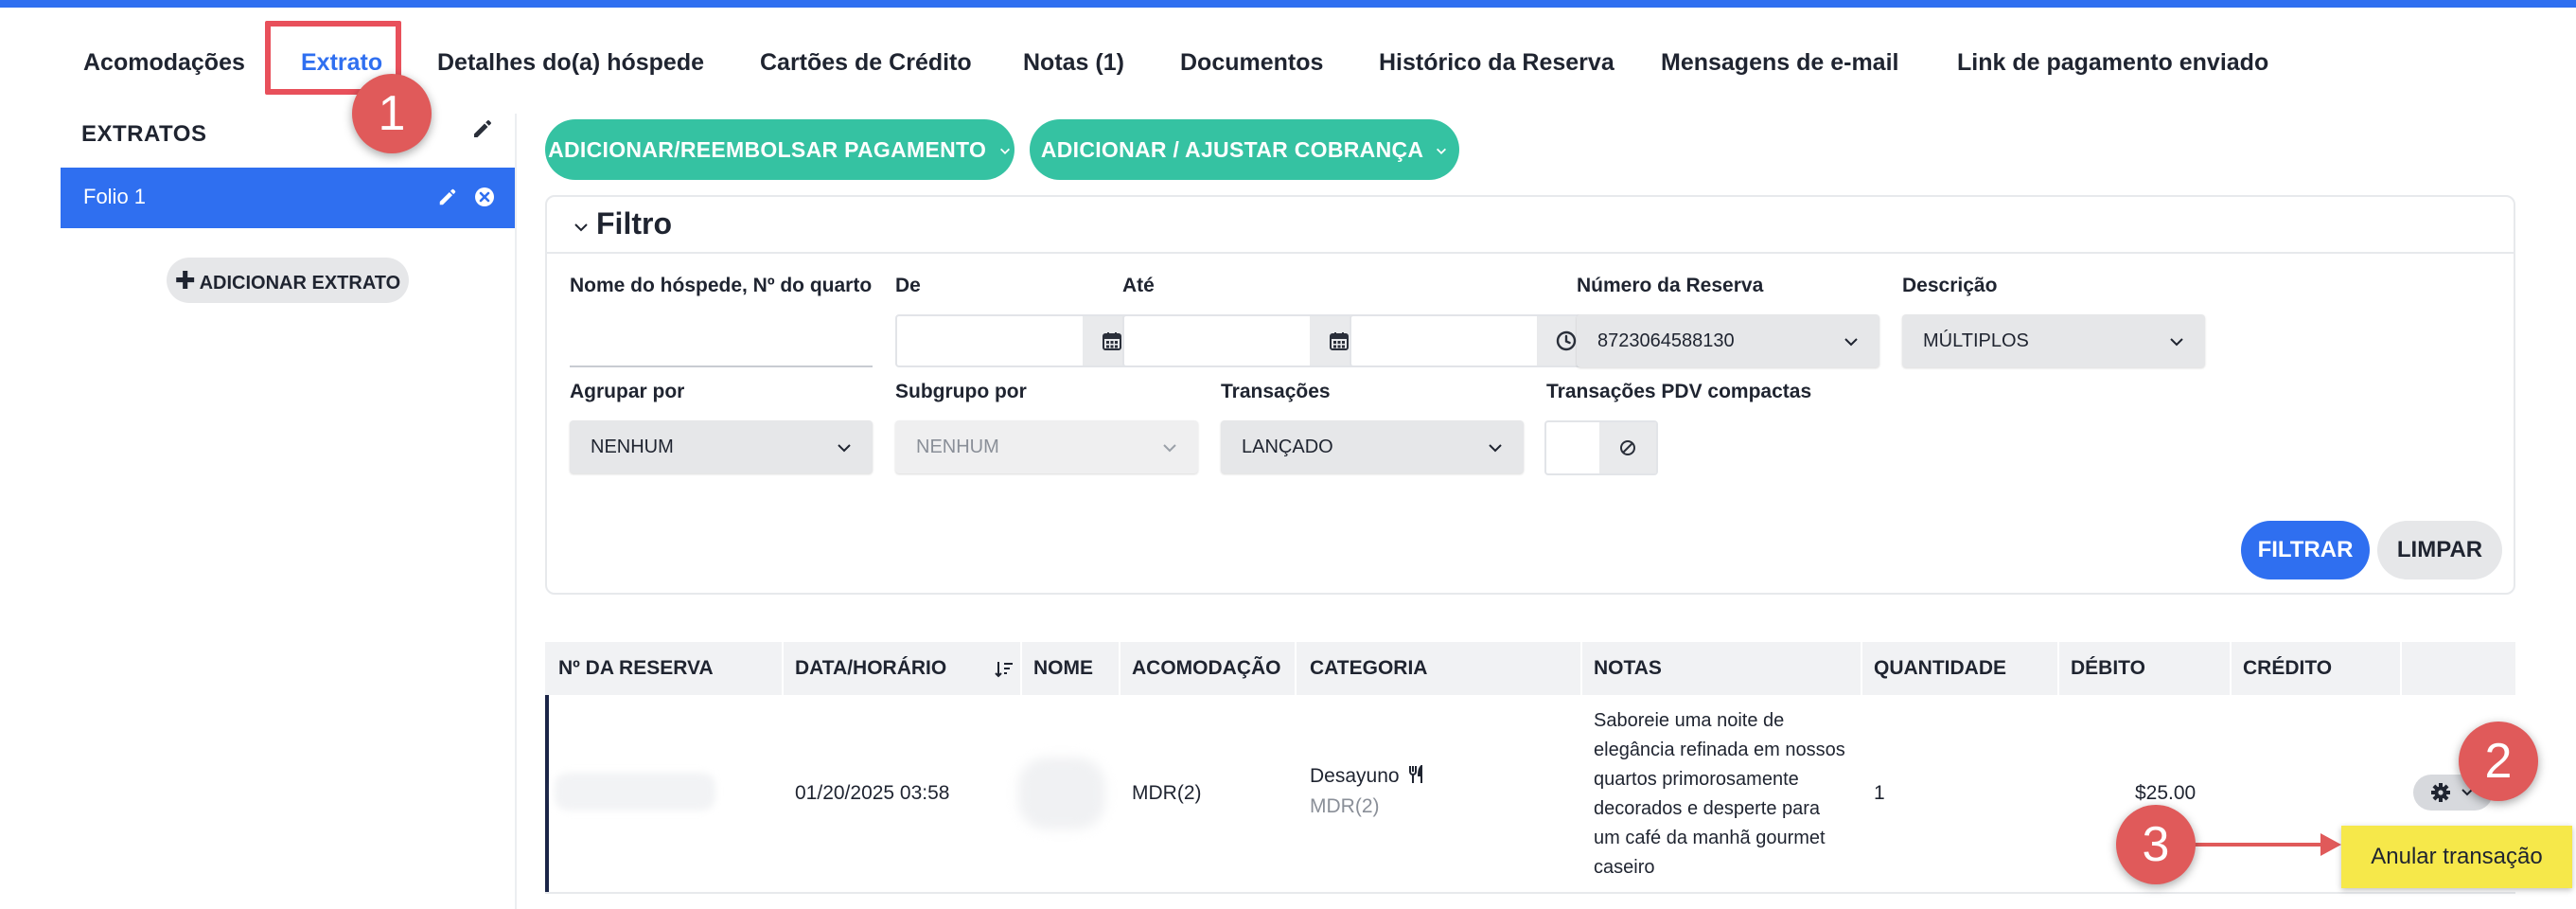 This screenshot has width=2576, height=909. What do you see at coordinates (570, 62) in the screenshot?
I see `tab-detalhes-hospede: Detalhes do(a) hóspede` at bounding box center [570, 62].